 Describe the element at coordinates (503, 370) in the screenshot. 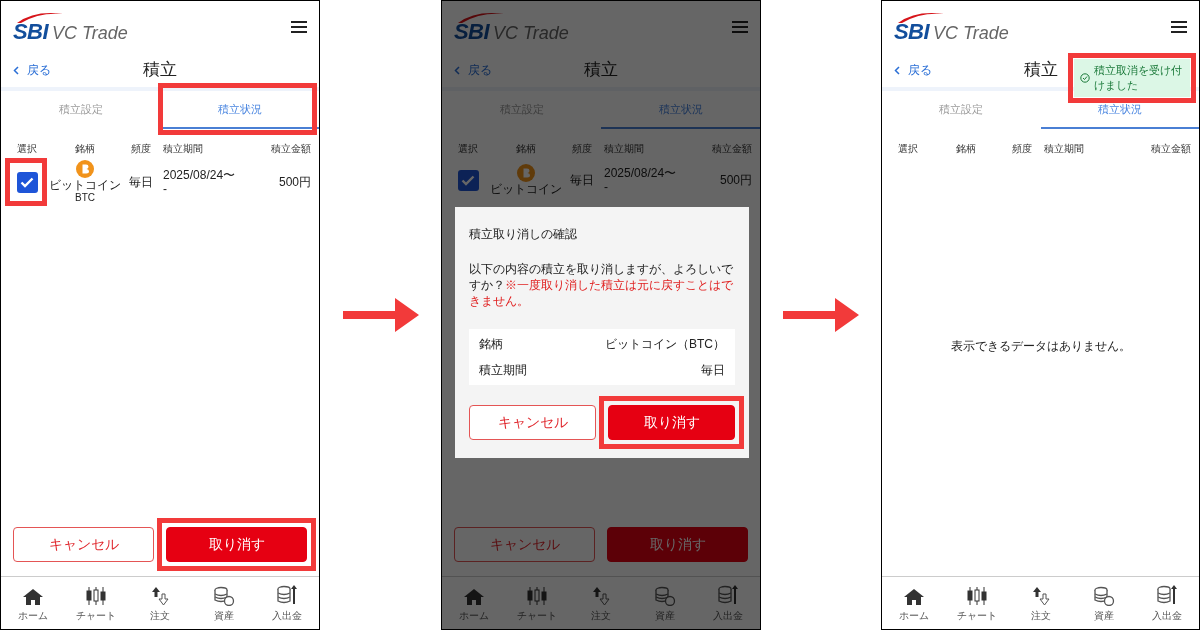

I see `detail-label: 積立期間` at that location.